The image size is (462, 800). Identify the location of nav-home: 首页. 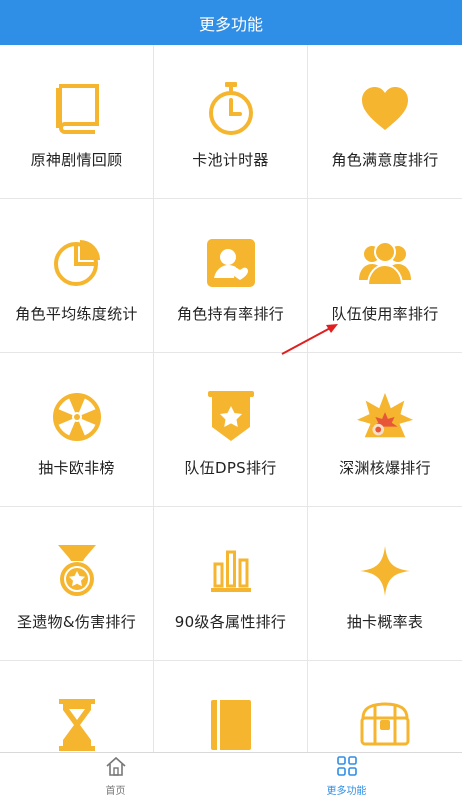
(115, 776).